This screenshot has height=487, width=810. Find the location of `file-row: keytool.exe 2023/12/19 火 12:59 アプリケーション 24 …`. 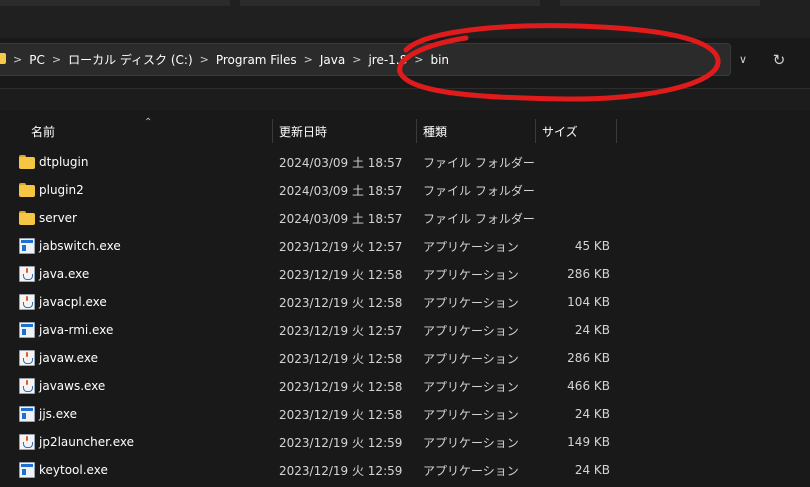

file-row: keytool.exe 2023/12/19 火 12:59 アプリケーション 24 … is located at coordinates (405, 470).